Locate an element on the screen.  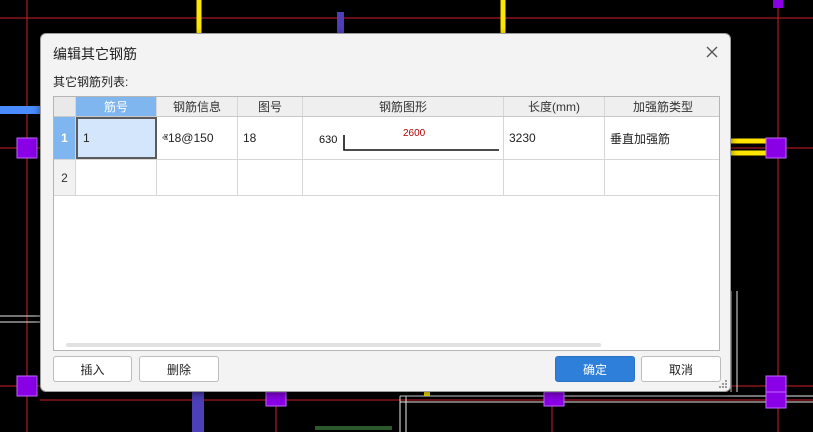
cell-figure-no: 18 is located at coordinates (270, 138).